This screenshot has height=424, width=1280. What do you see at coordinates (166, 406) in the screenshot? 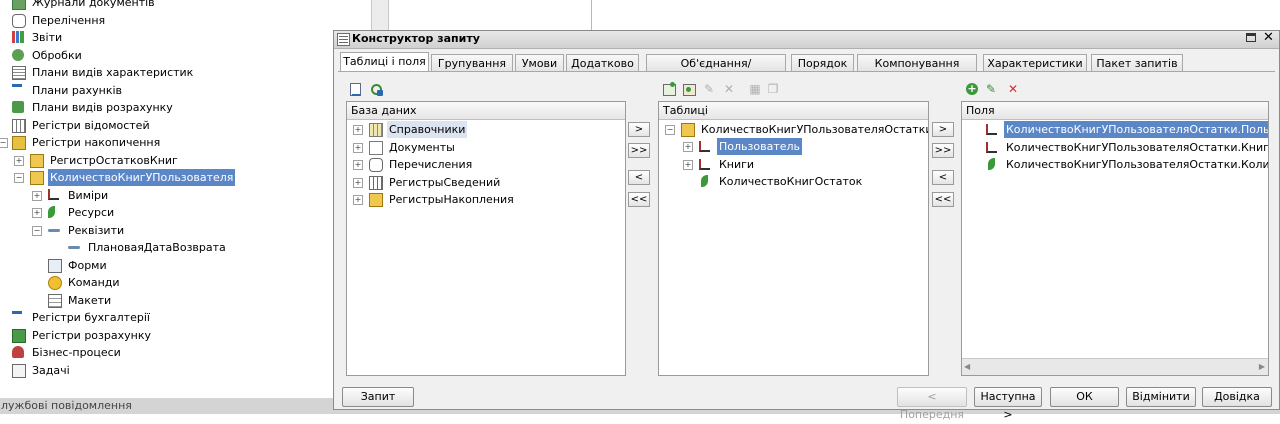
I see `service-messages-bar: лужбові повідомлення` at bounding box center [166, 406].